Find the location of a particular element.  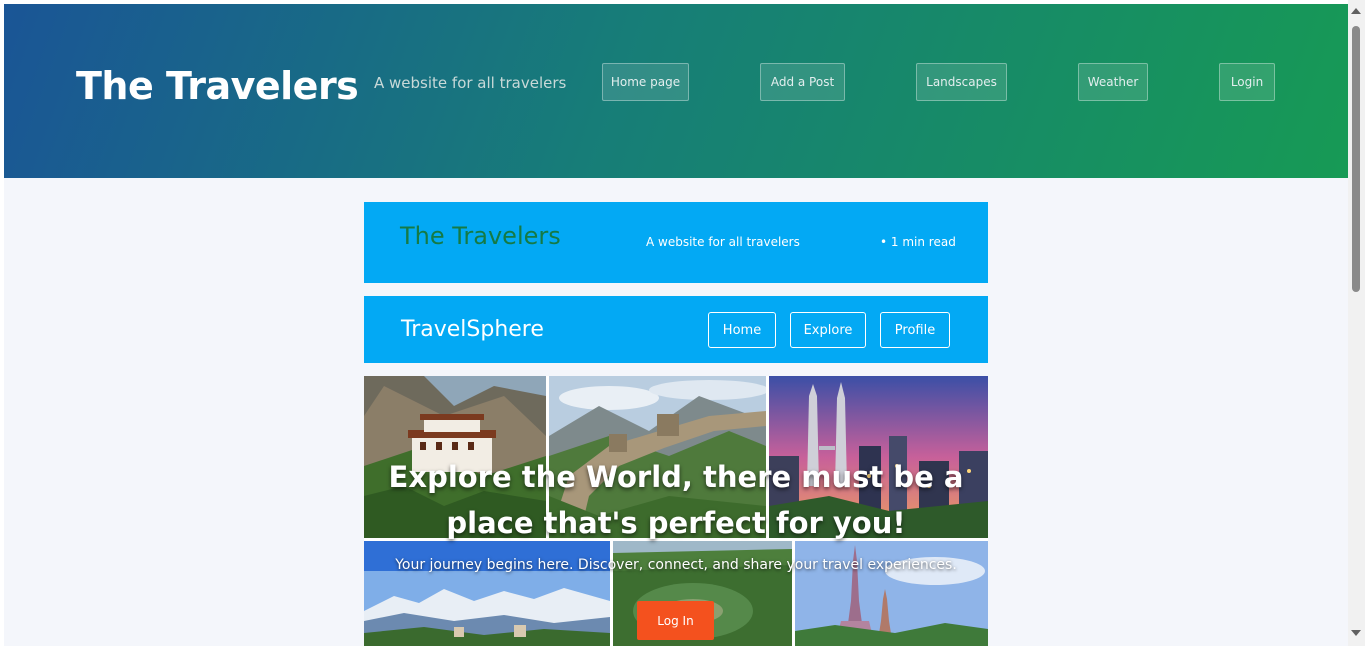

scroll-up-arrow-icon is located at coordinates (1356, 11).